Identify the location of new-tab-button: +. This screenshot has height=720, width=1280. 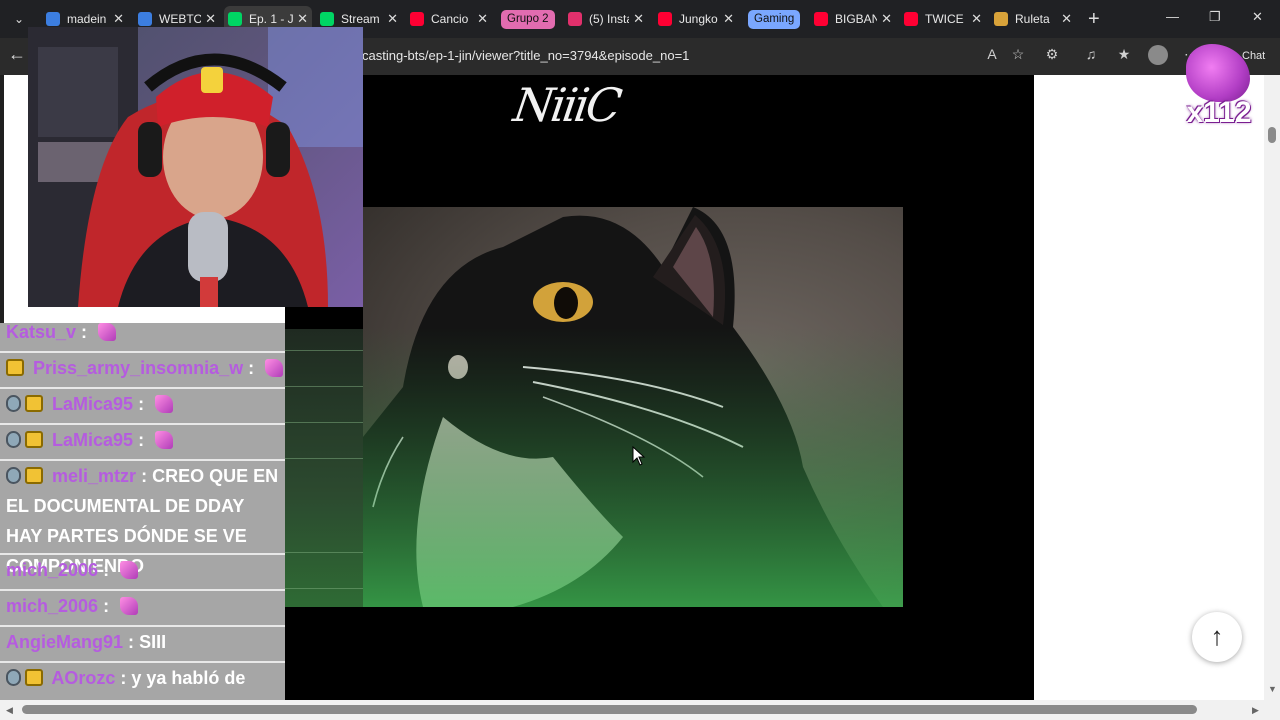
(1094, 19).